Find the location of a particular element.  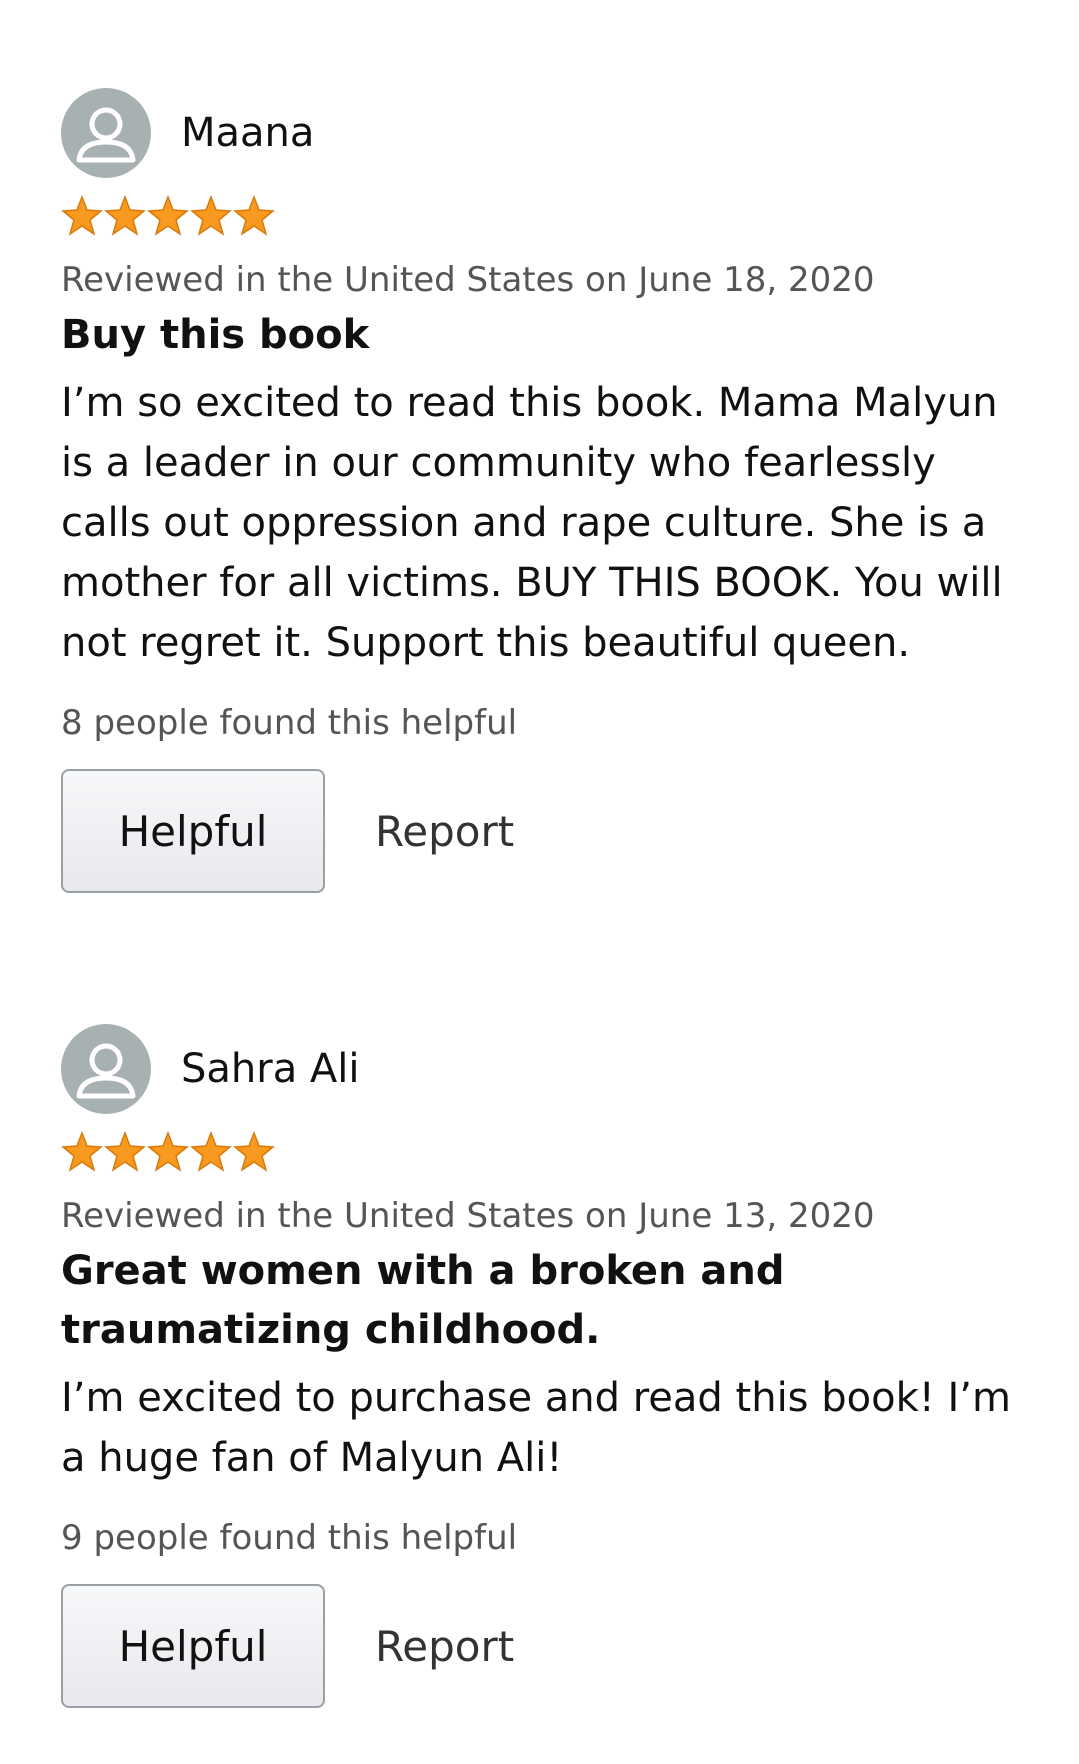

reviewer-name: Sahra Ali is located at coordinates (270, 1069).